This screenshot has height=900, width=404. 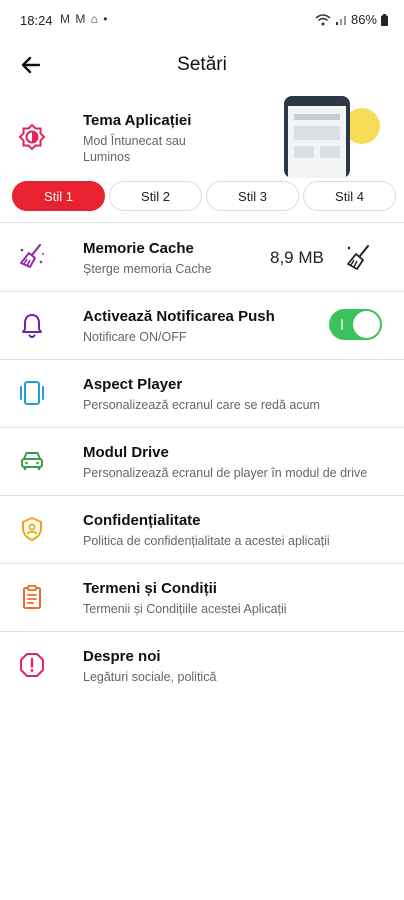 I want to click on push-title: Activează Notificarea Push, so click(x=179, y=316).